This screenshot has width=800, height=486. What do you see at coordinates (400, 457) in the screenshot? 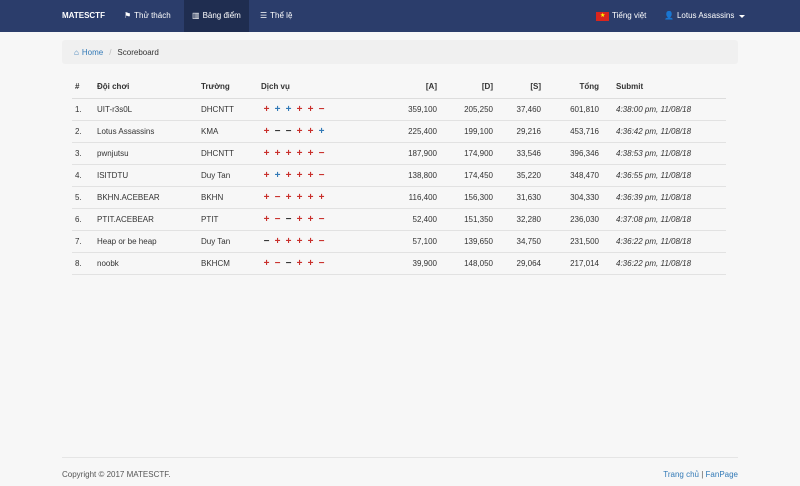
I see `footer-divider` at bounding box center [400, 457].